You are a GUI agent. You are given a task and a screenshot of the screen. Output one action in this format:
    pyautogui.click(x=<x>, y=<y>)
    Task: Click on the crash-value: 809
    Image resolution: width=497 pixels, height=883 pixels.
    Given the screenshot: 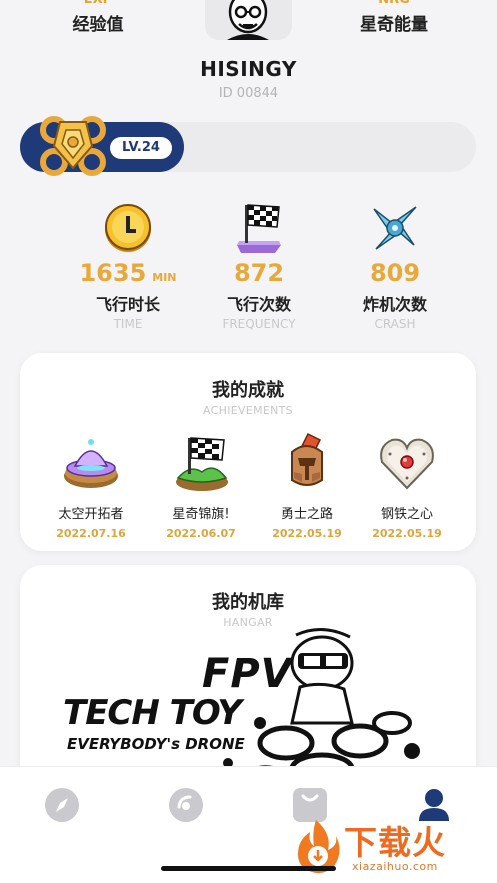 What is the action you would take?
    pyautogui.click(x=395, y=273)
    